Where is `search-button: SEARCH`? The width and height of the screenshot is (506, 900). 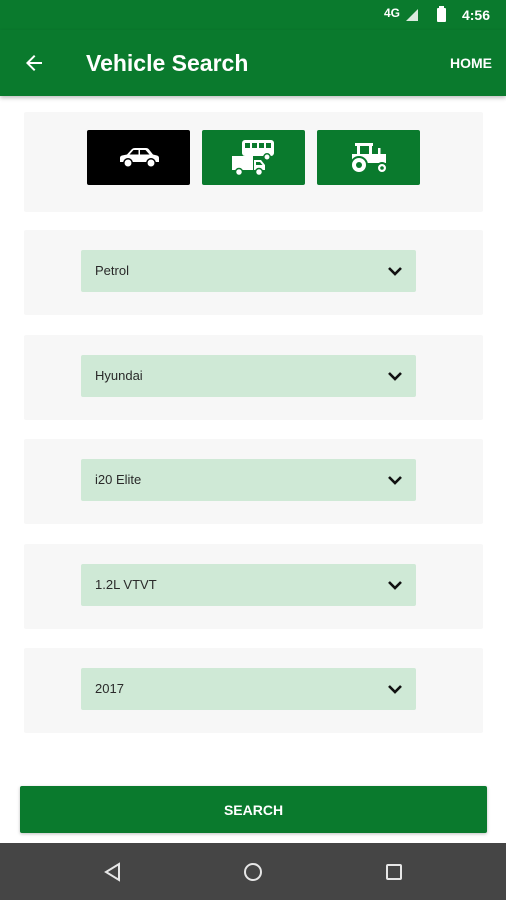
search-button: SEARCH is located at coordinates (253, 809).